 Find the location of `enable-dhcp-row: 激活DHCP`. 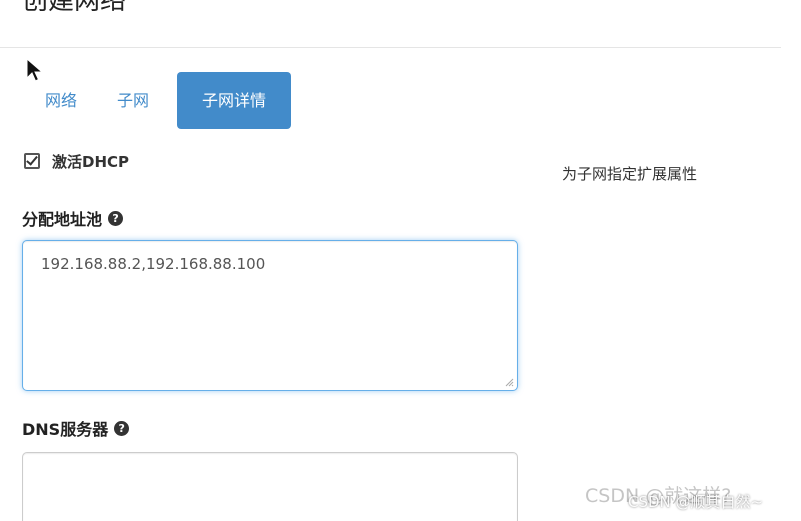

enable-dhcp-row: 激活DHCP is located at coordinates (272, 161).